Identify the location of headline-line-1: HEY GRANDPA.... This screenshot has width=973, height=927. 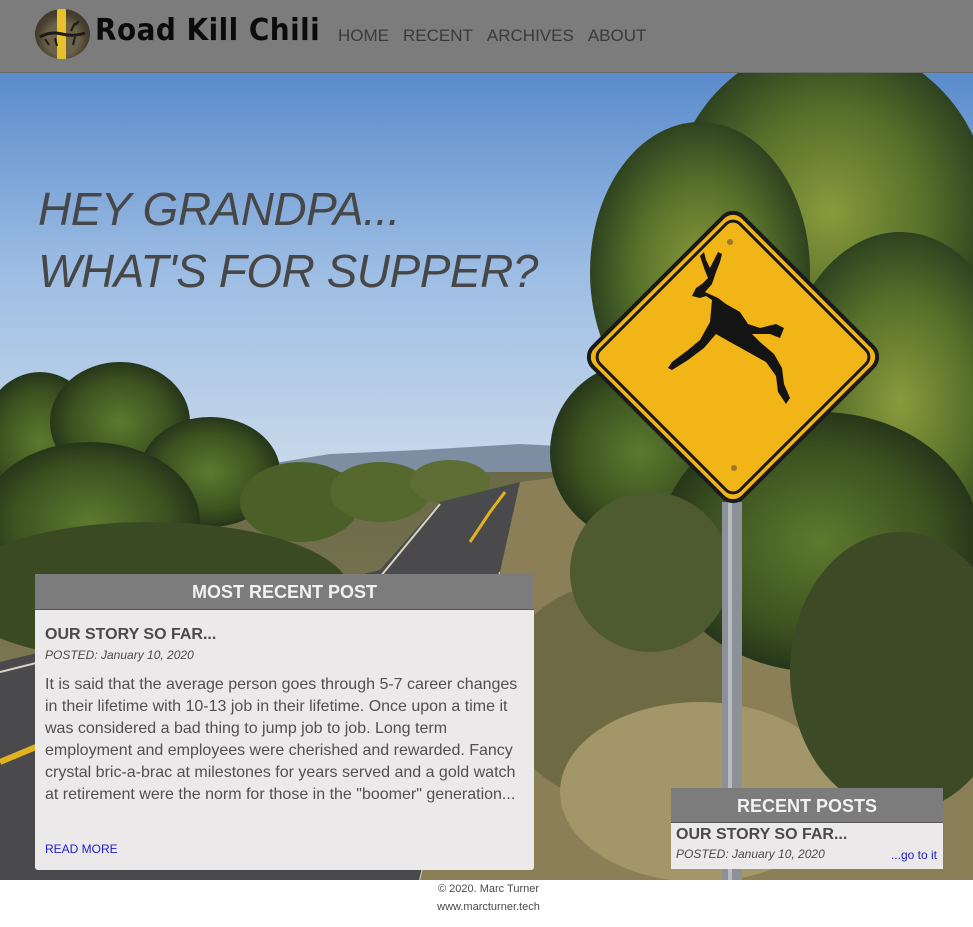
(219, 209).